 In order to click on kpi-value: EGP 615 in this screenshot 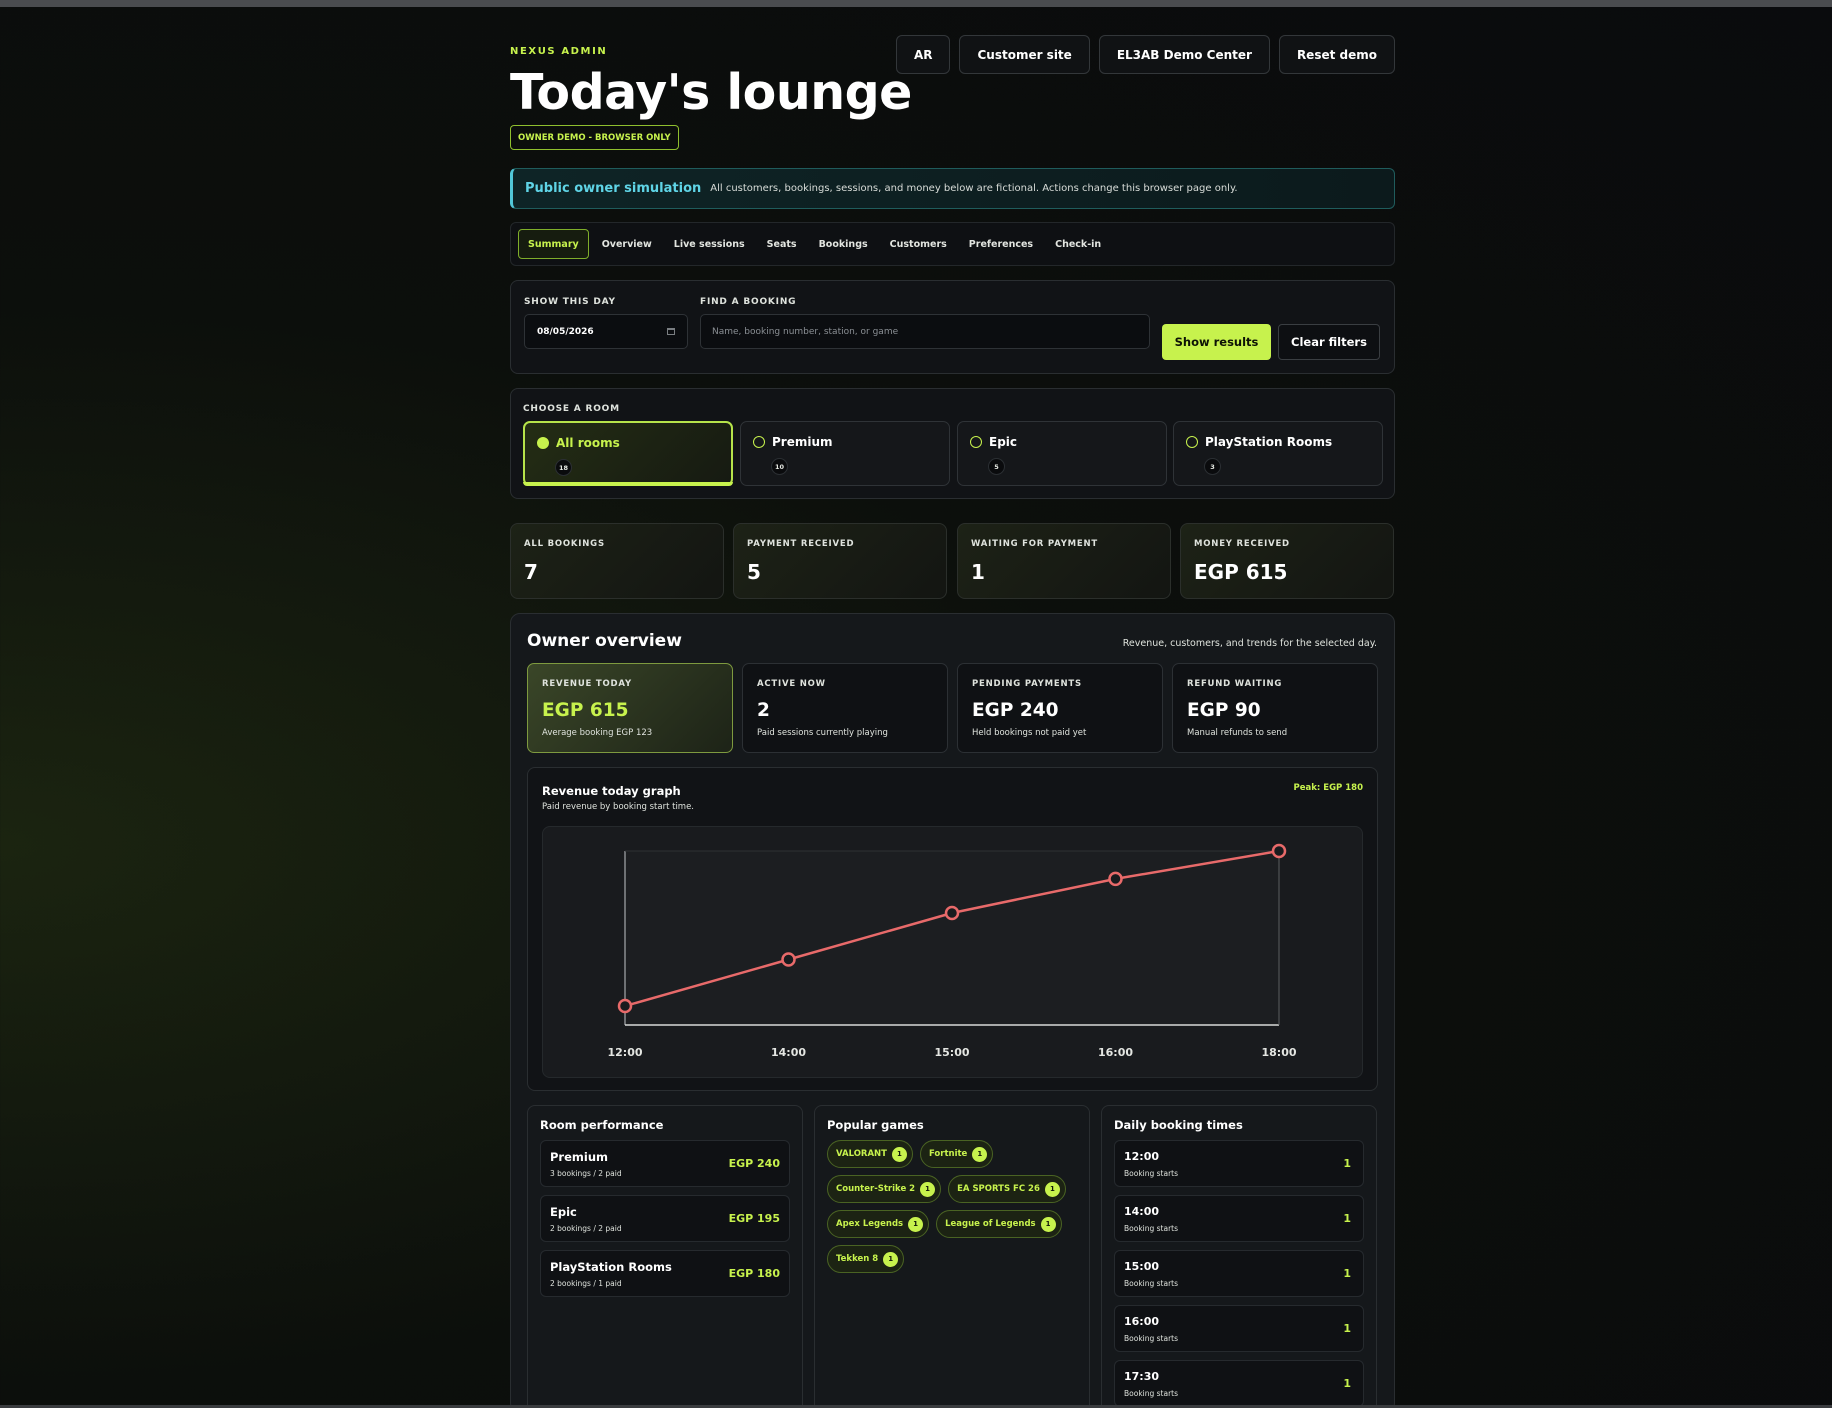, I will do `click(585, 710)`.